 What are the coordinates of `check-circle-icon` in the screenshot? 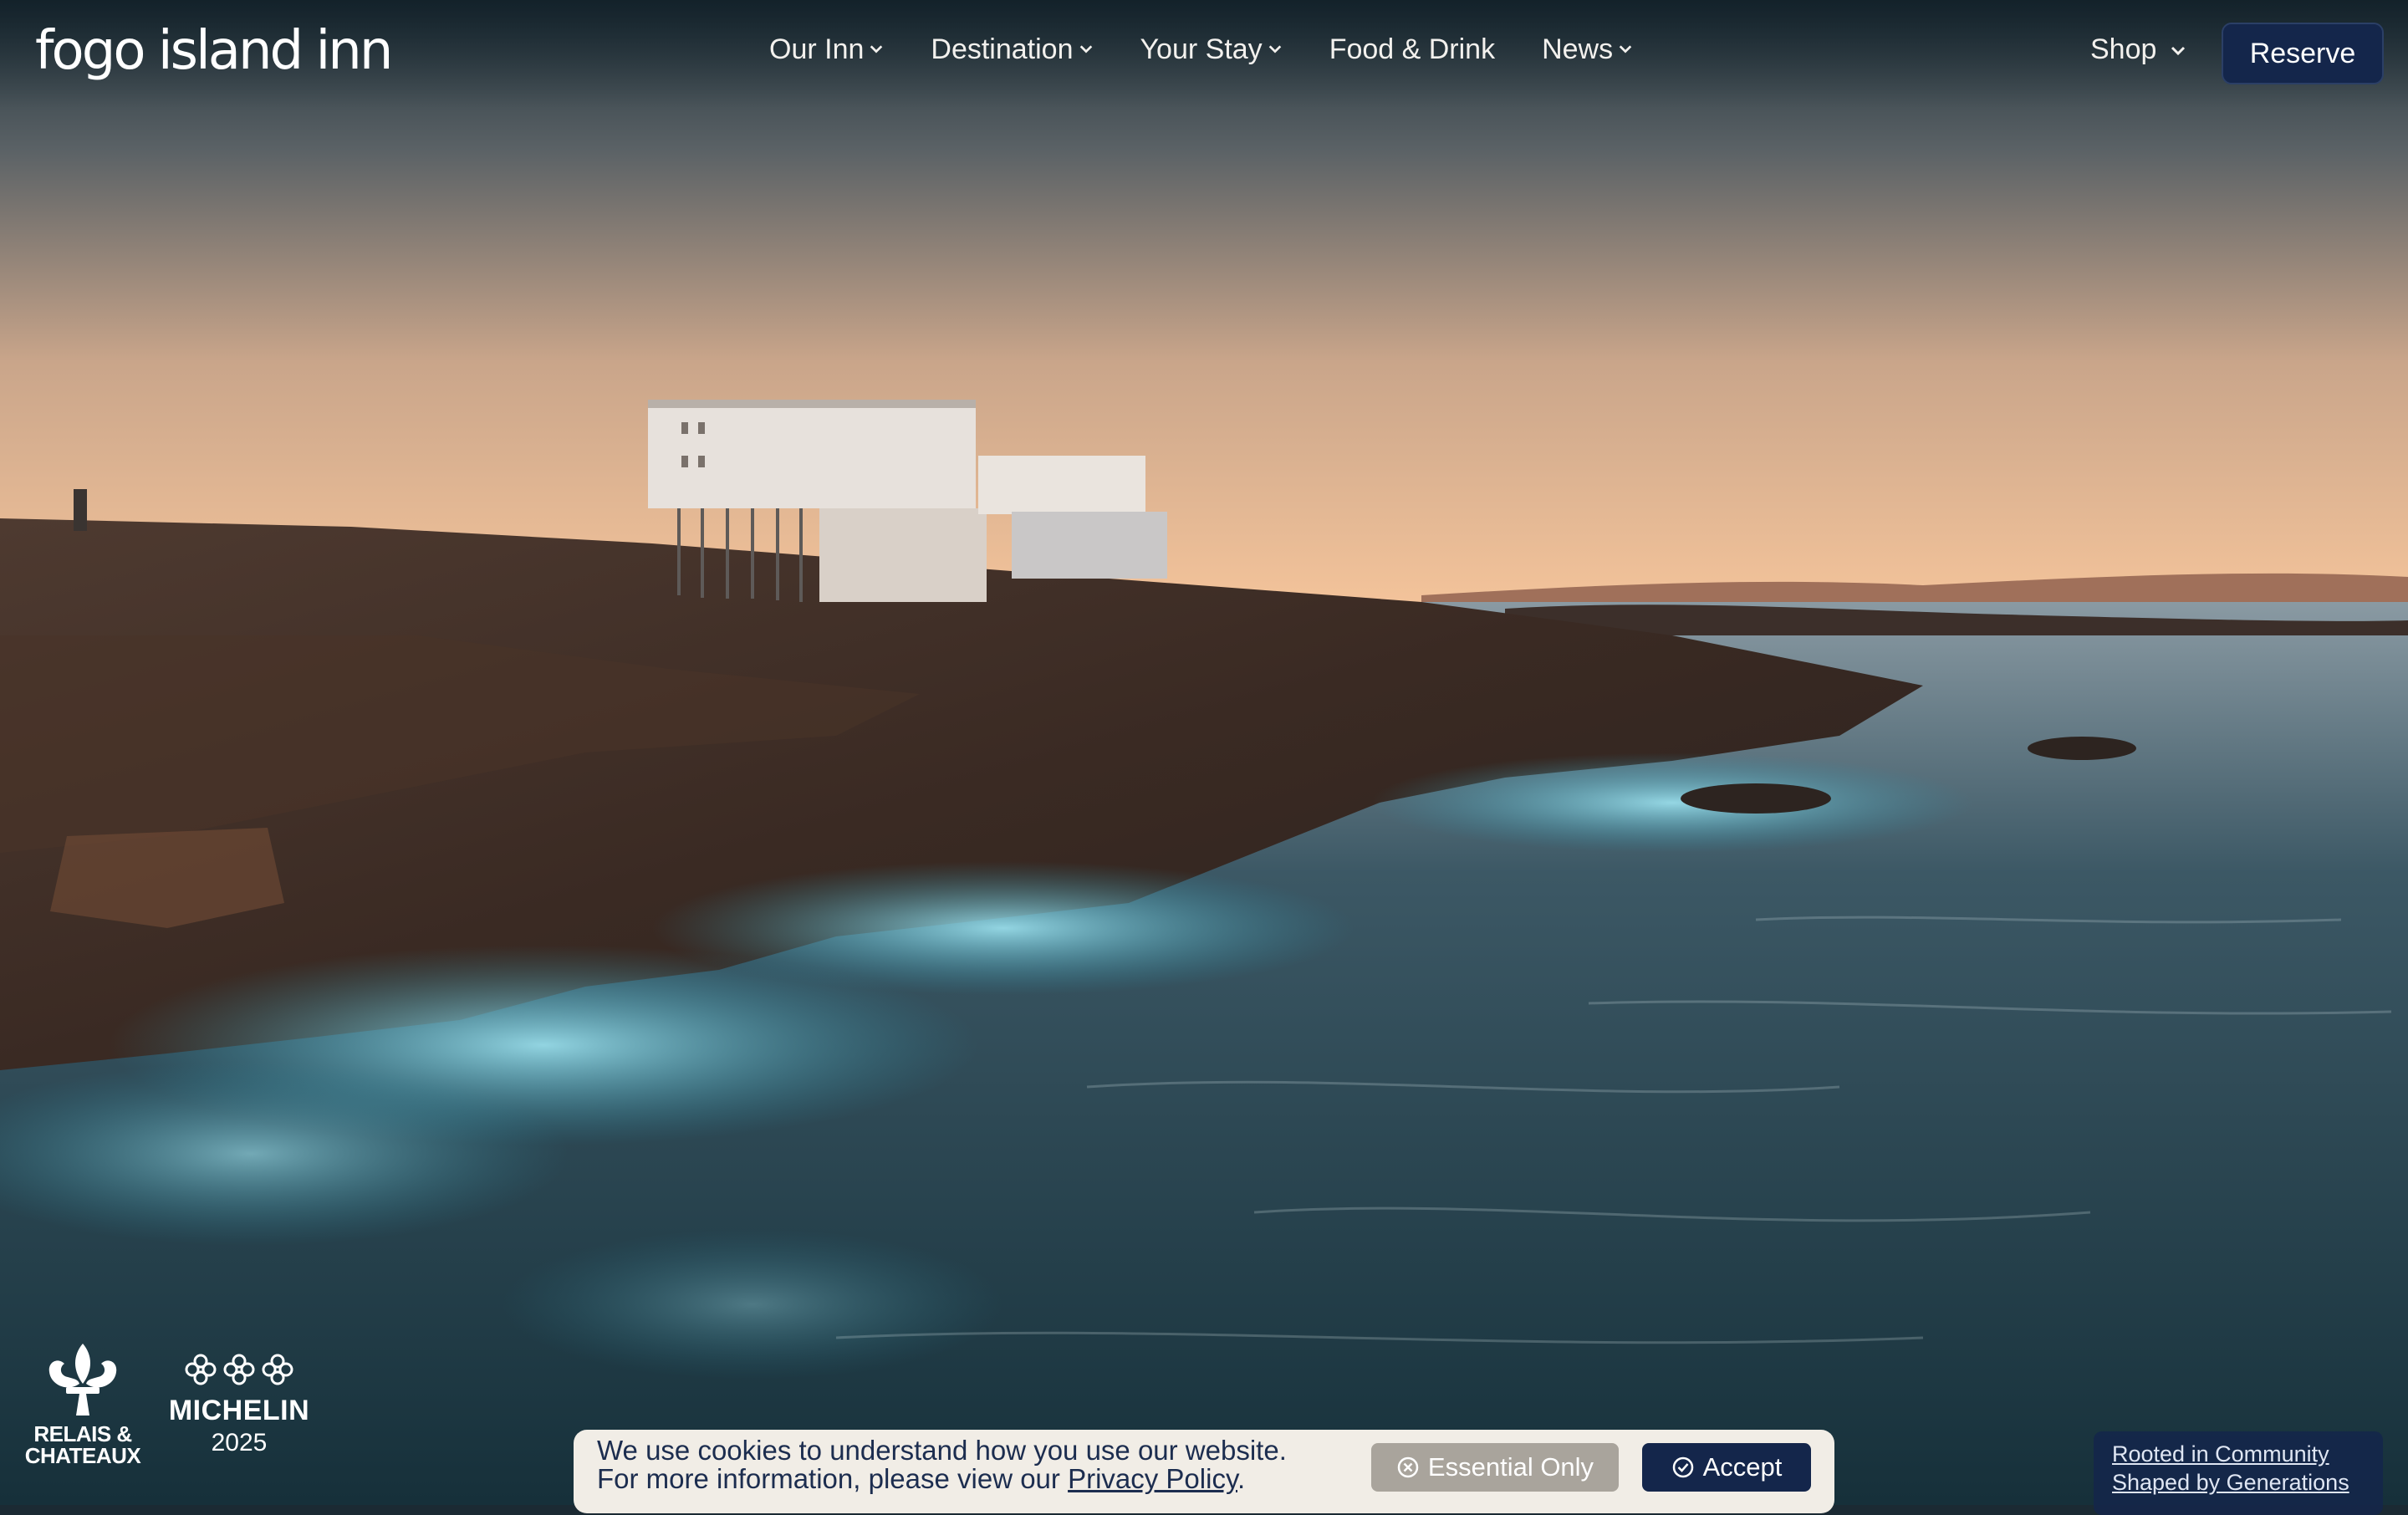 It's located at (1683, 1467).